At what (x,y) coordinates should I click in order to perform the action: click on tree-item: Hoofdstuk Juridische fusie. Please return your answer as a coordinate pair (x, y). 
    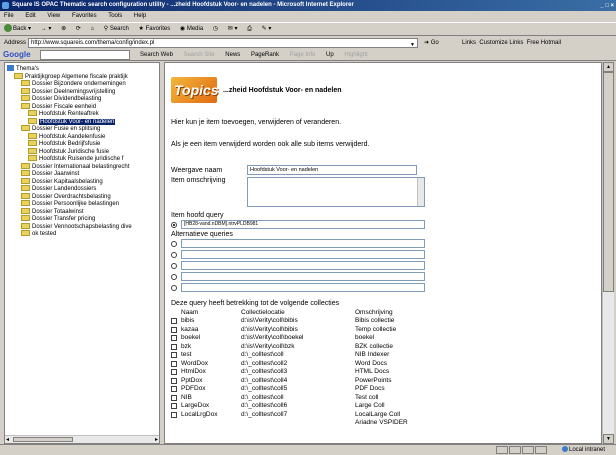
    Looking at the image, I should click on (69, 151).